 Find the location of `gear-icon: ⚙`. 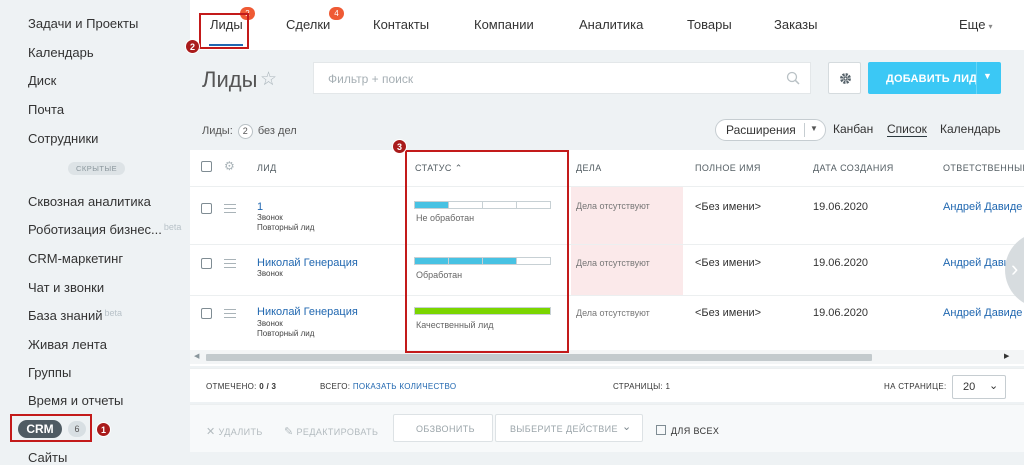

gear-icon: ⚙ is located at coordinates (229, 166).